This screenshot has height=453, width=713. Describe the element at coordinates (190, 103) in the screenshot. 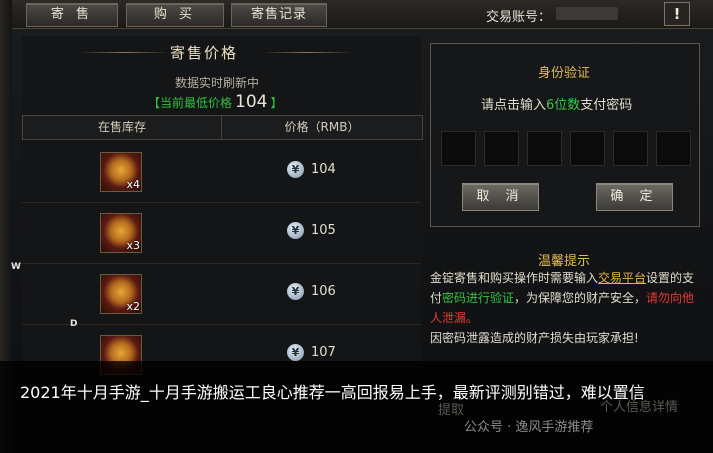

I see `lowest-price-label: 【当前最低价格` at that location.